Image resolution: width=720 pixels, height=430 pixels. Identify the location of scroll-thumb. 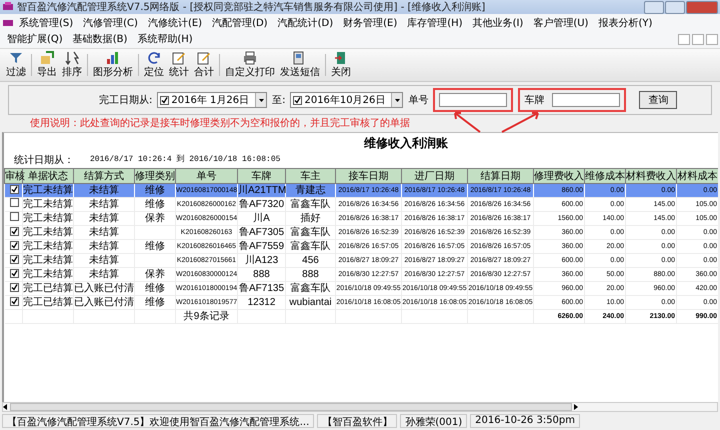
(291, 407).